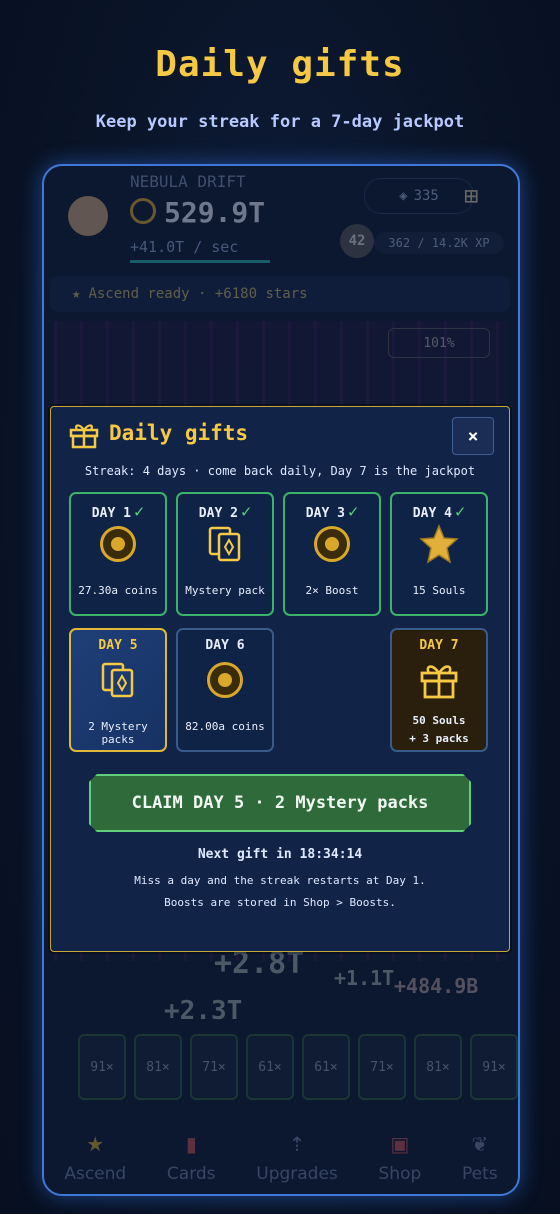  What do you see at coordinates (118, 733) in the screenshot?
I see `day-reward: 2 Mystery packs` at bounding box center [118, 733].